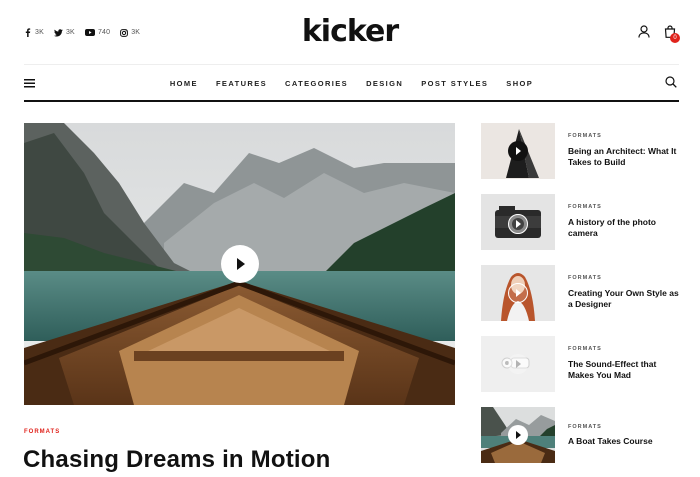  I want to click on featured-title: Chasing Dreams in Motion, so click(177, 460).